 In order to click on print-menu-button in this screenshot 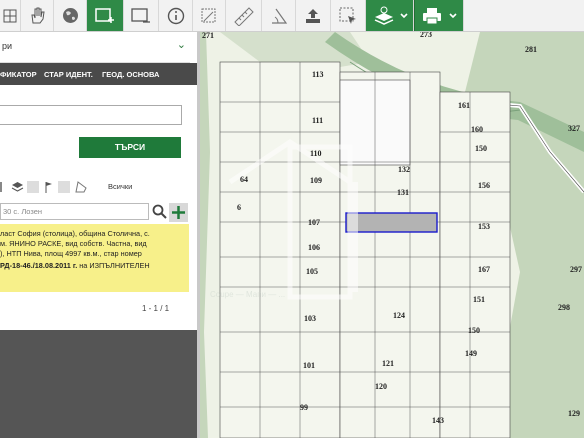, I will do `click(439, 15)`.